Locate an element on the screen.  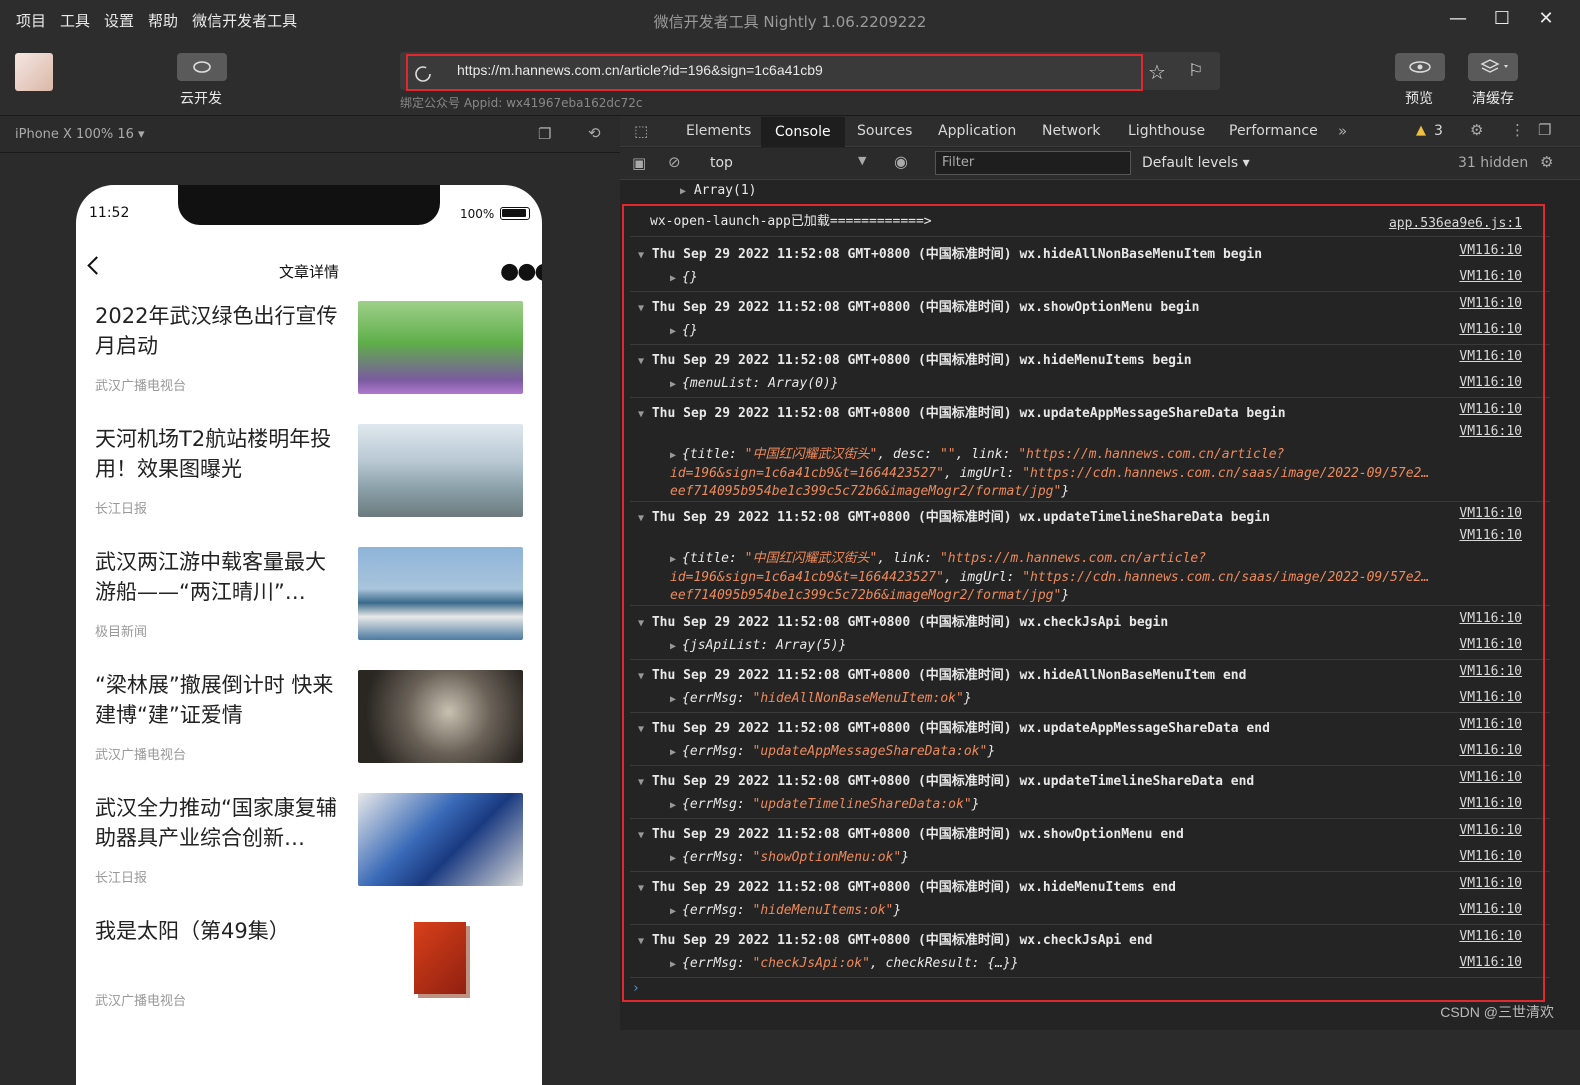
cloud-button is located at coordinates (202, 67).